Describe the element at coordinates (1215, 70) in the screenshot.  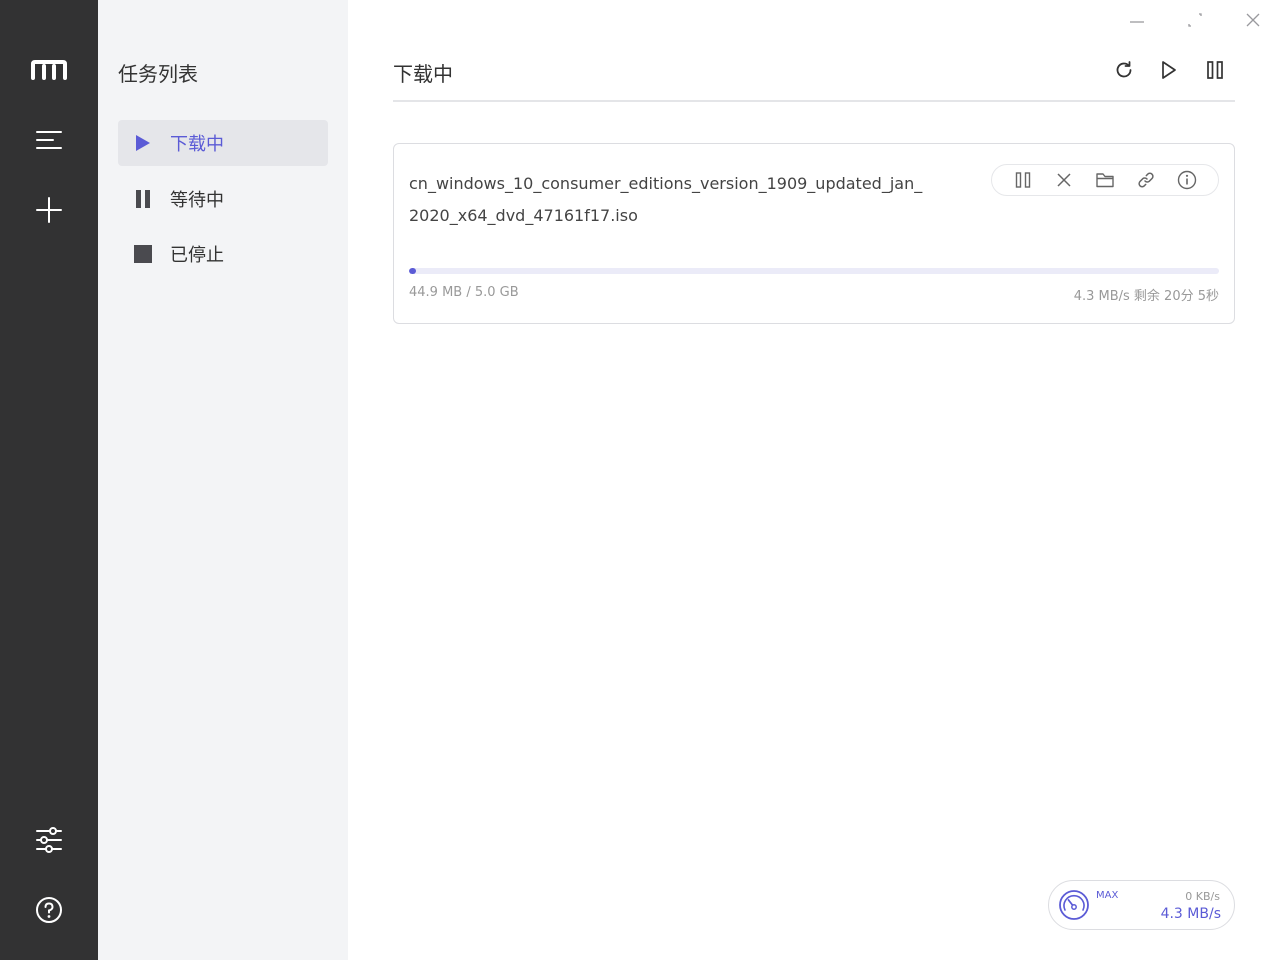
I see `pause-all-icon` at that location.